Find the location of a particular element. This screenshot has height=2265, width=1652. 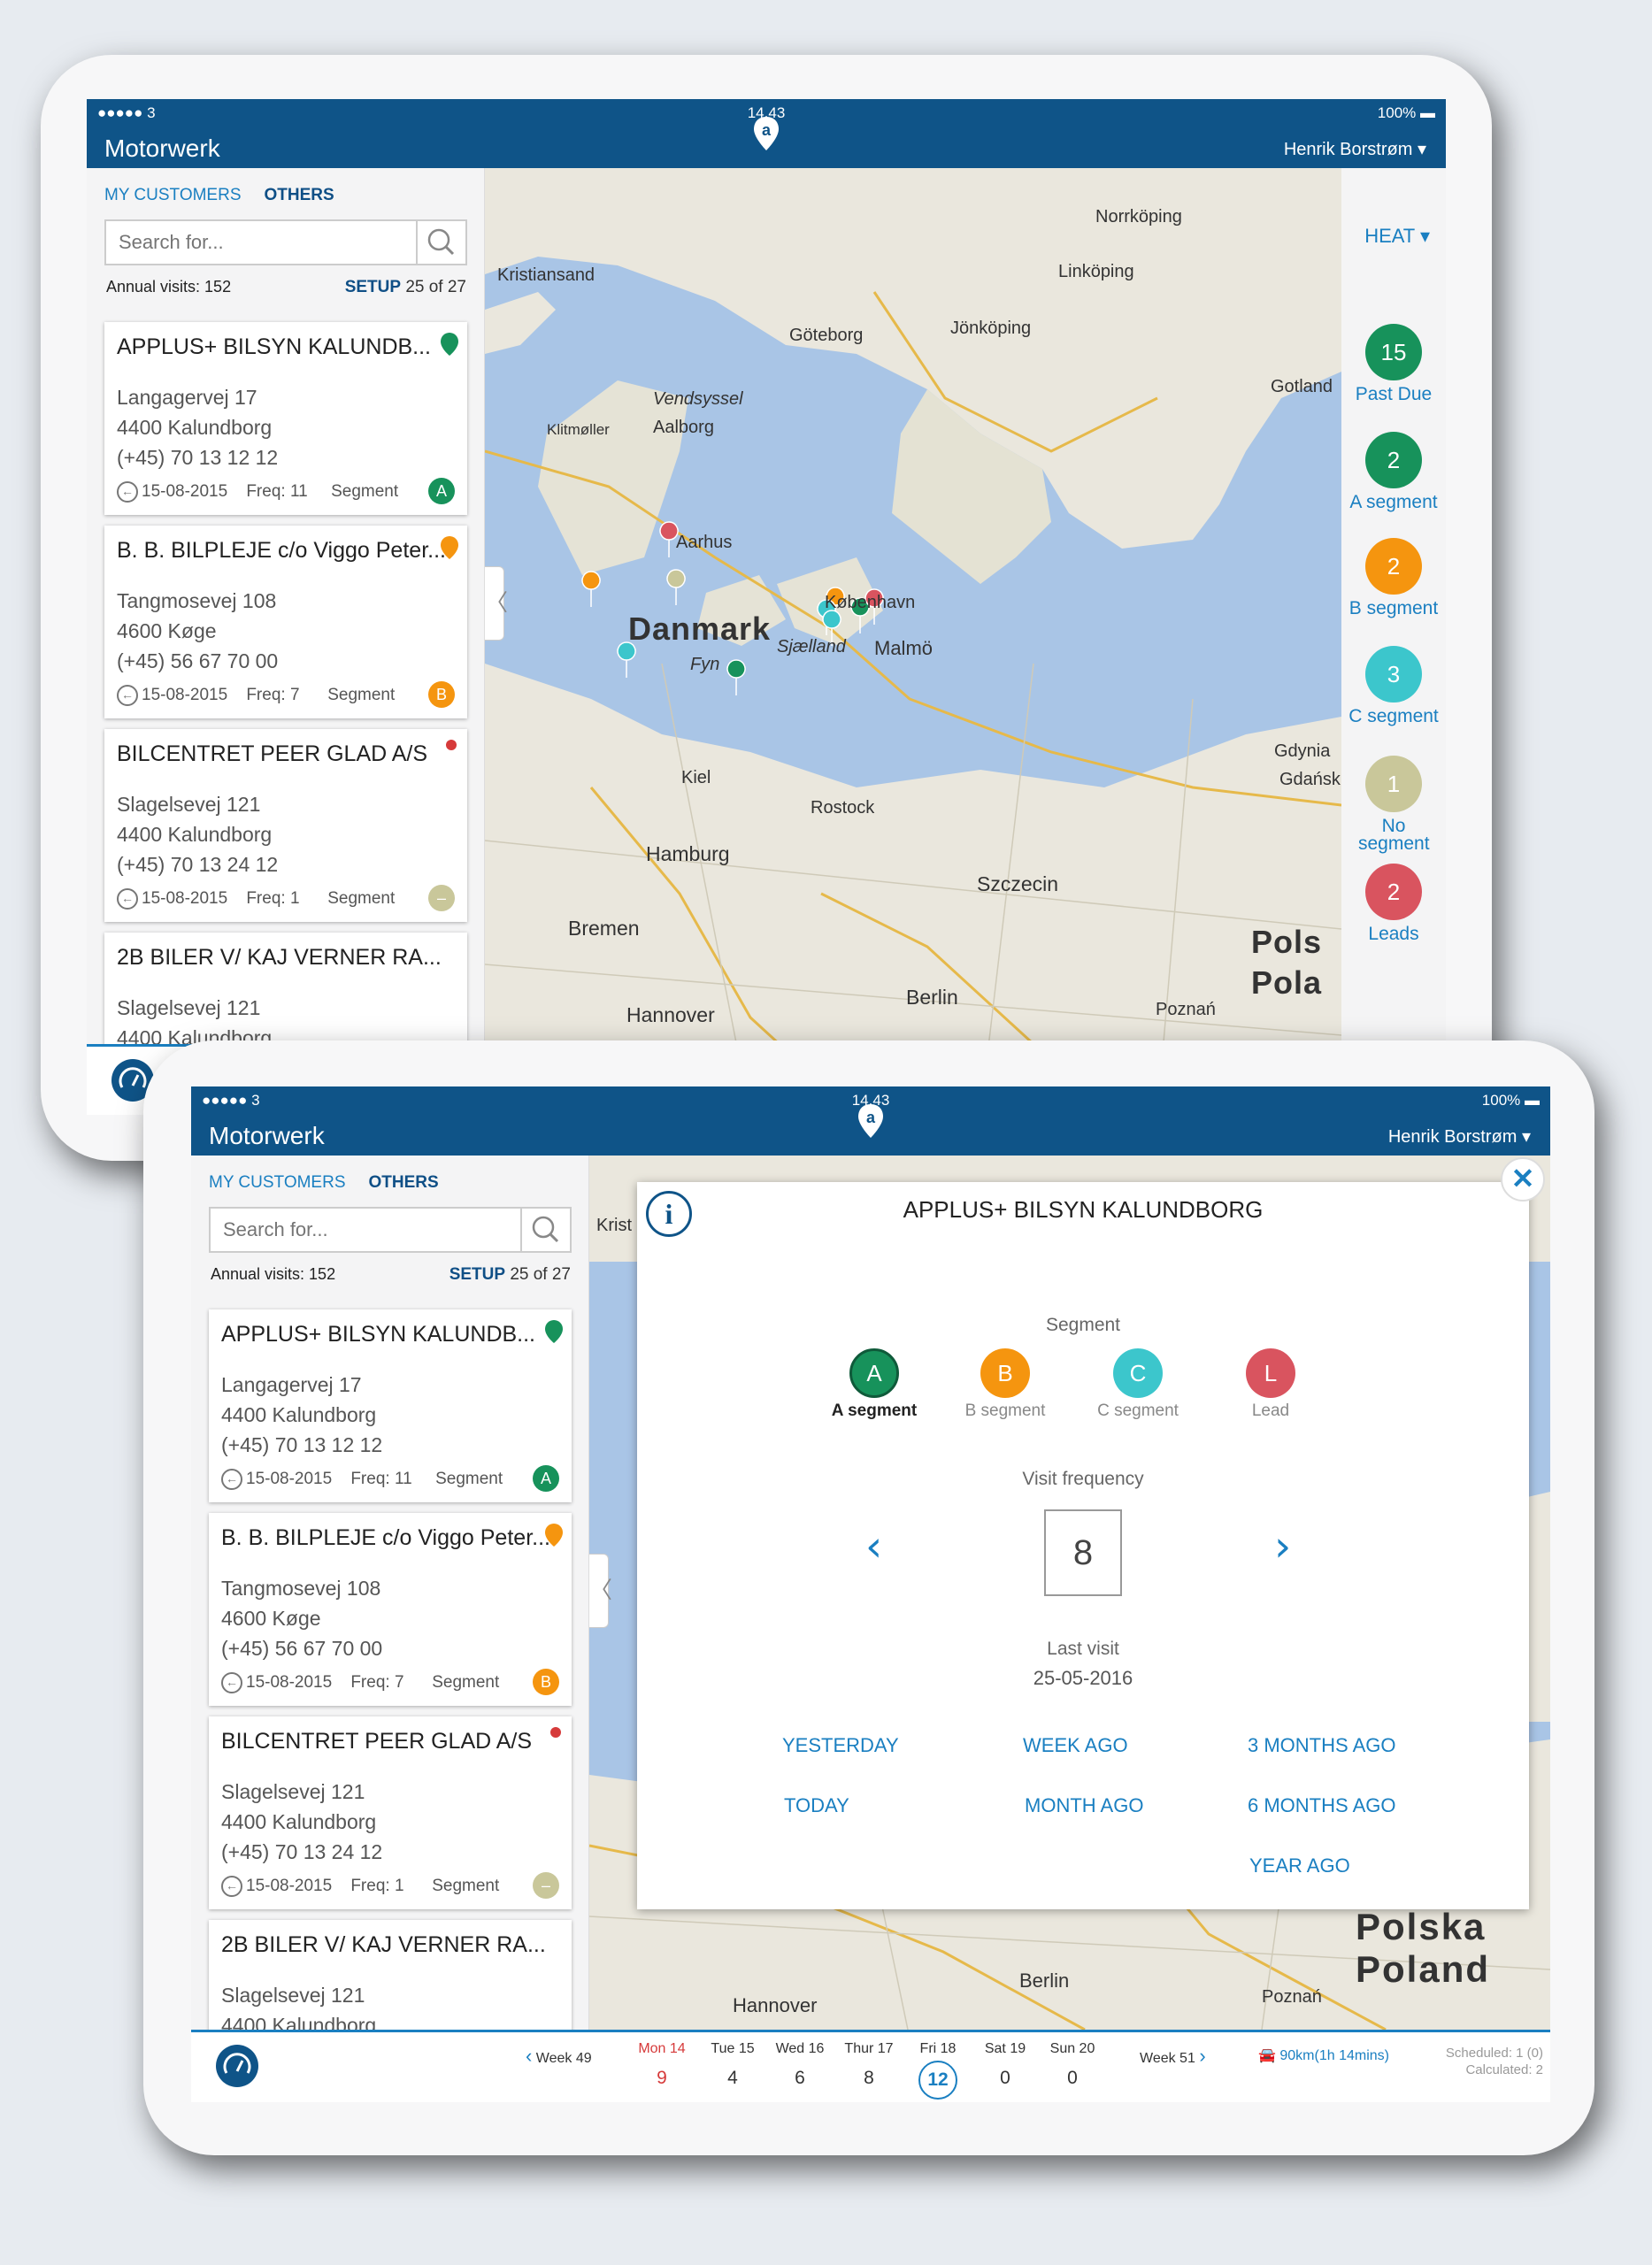

day-tue: Tue 15 4 is located at coordinates (732, 2065).